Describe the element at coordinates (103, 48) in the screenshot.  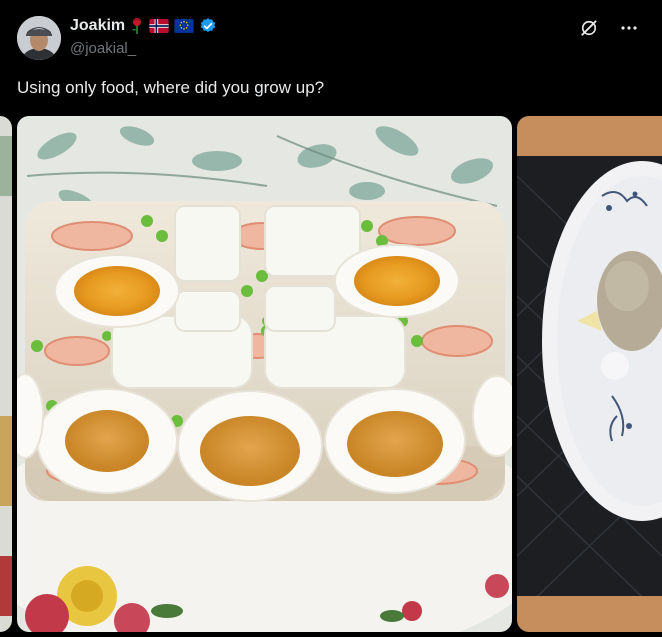
I see `author-handle: @joakial_` at that location.